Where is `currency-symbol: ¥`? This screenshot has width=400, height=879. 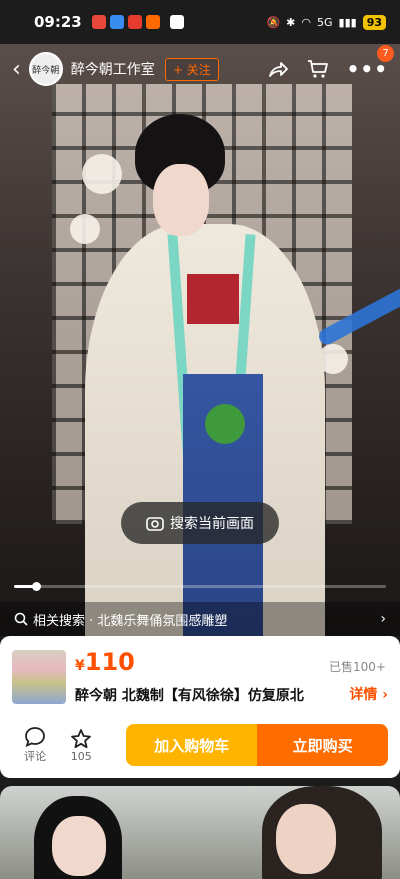
currency-symbol: ¥ is located at coordinates (80, 666).